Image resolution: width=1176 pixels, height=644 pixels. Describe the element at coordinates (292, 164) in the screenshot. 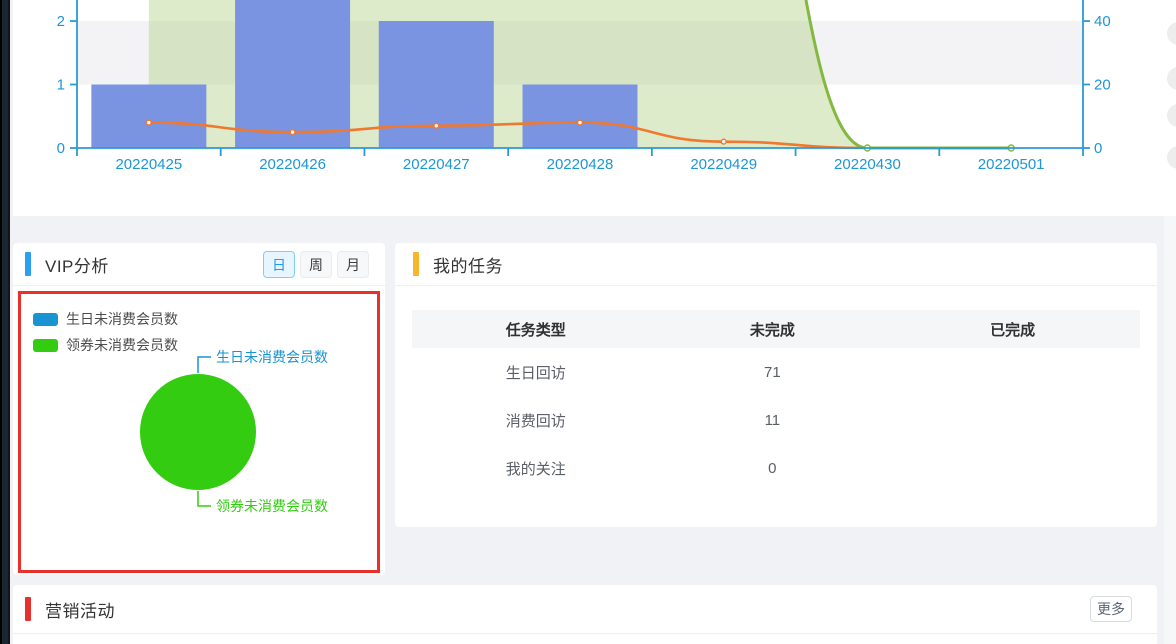

I see `axis-label: 20220426` at that location.